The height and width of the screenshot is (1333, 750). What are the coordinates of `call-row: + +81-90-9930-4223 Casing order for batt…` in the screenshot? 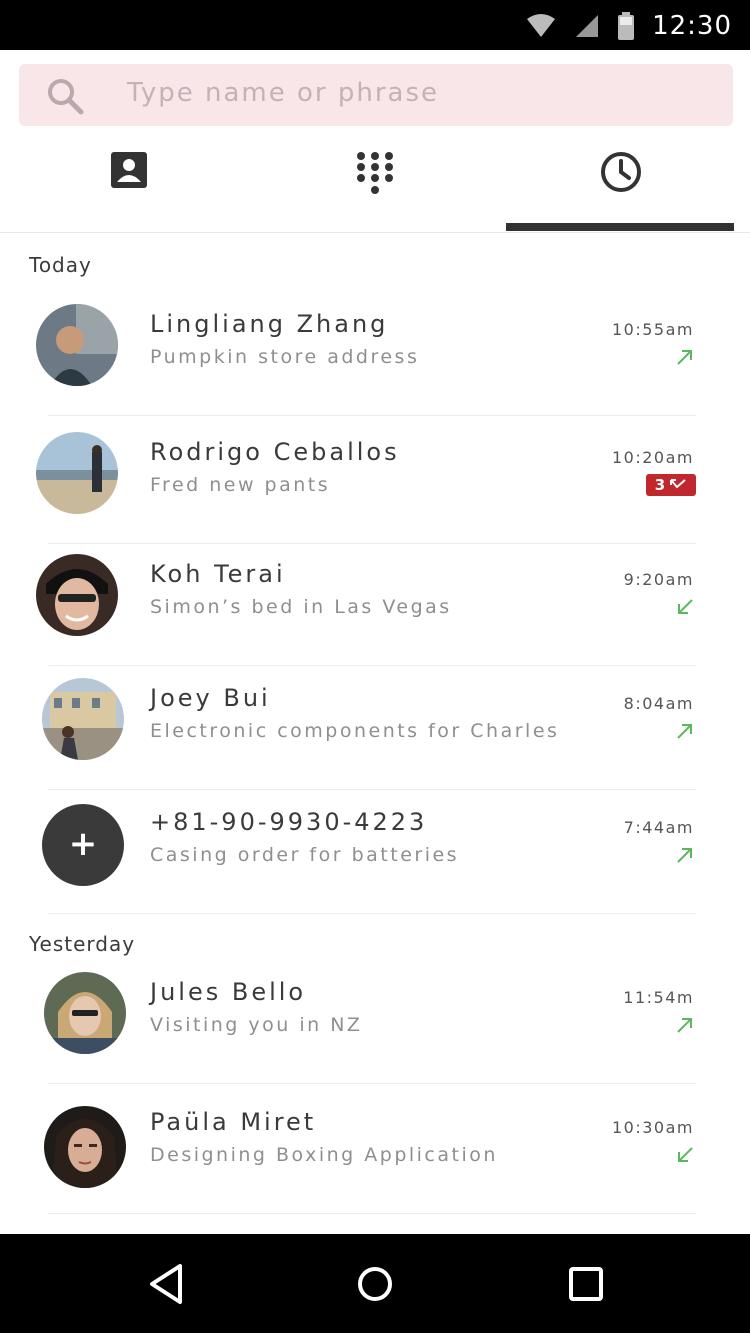 It's located at (375, 850).